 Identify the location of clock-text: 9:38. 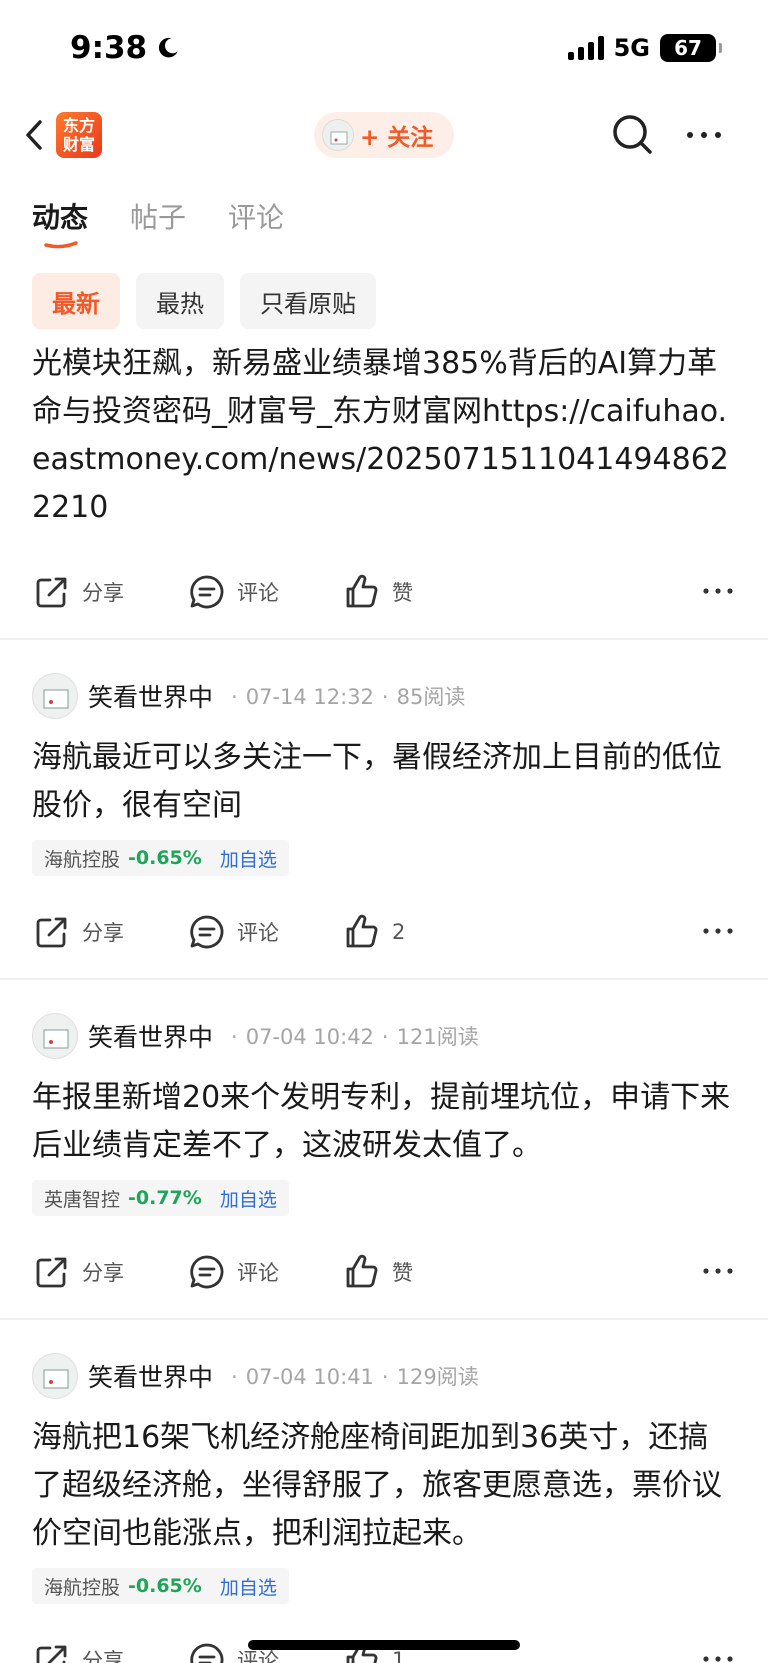
(109, 48).